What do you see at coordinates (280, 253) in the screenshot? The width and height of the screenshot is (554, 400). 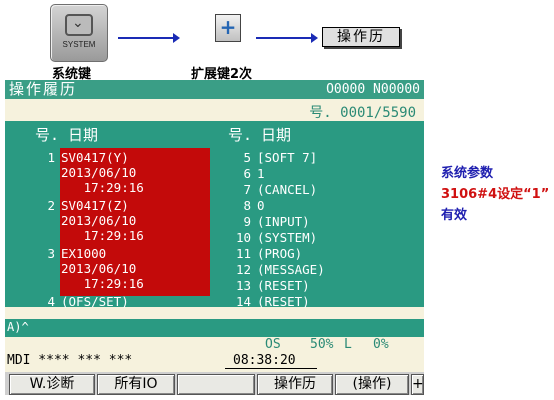 I see `entry-text: (PROG)` at bounding box center [280, 253].